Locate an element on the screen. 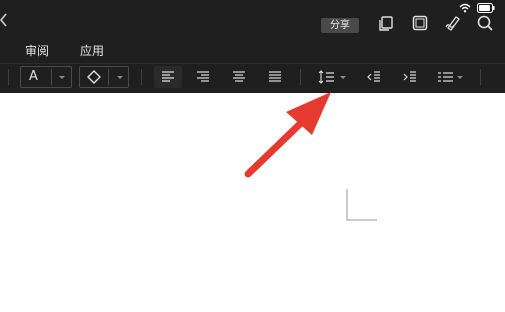  copy-icon is located at coordinates (386, 23).